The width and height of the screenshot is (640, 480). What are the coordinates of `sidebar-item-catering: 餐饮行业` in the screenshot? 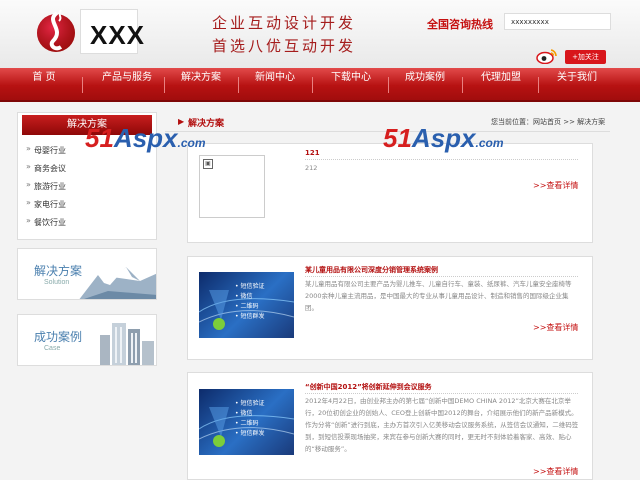 It's located at (46, 222).